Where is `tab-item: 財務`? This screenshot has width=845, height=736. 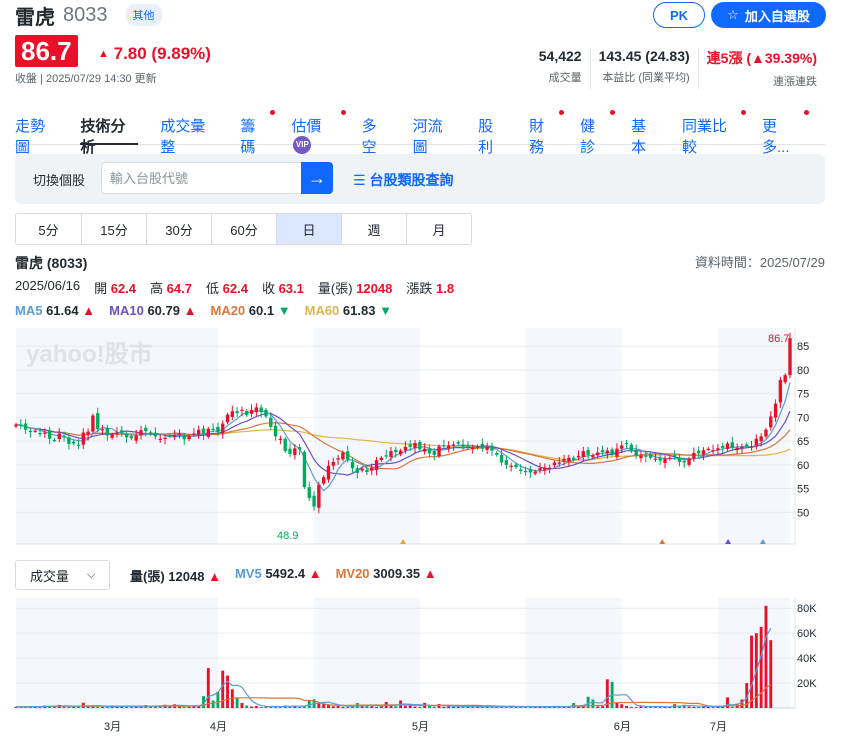
tab-item: 財務 is located at coordinates (547, 133).